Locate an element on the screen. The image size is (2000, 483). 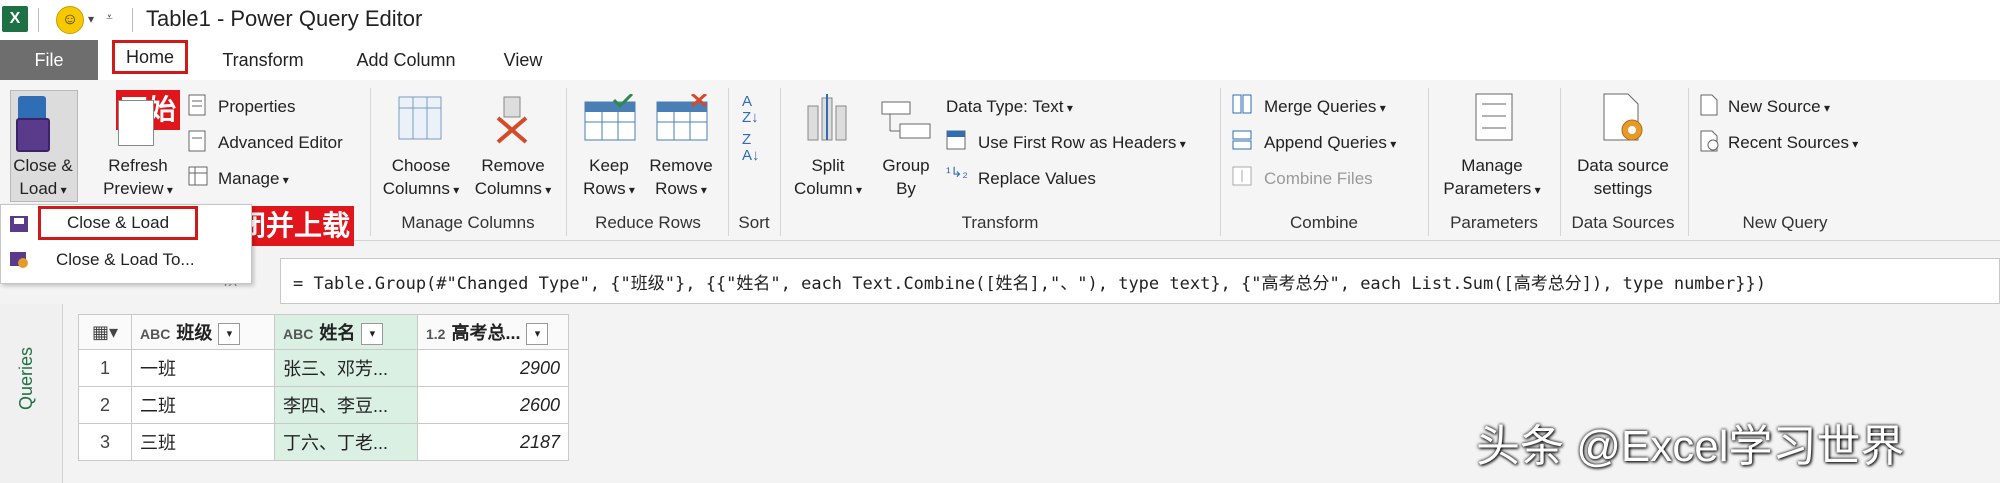
tab-add-column: Add Column is located at coordinates (406, 60).